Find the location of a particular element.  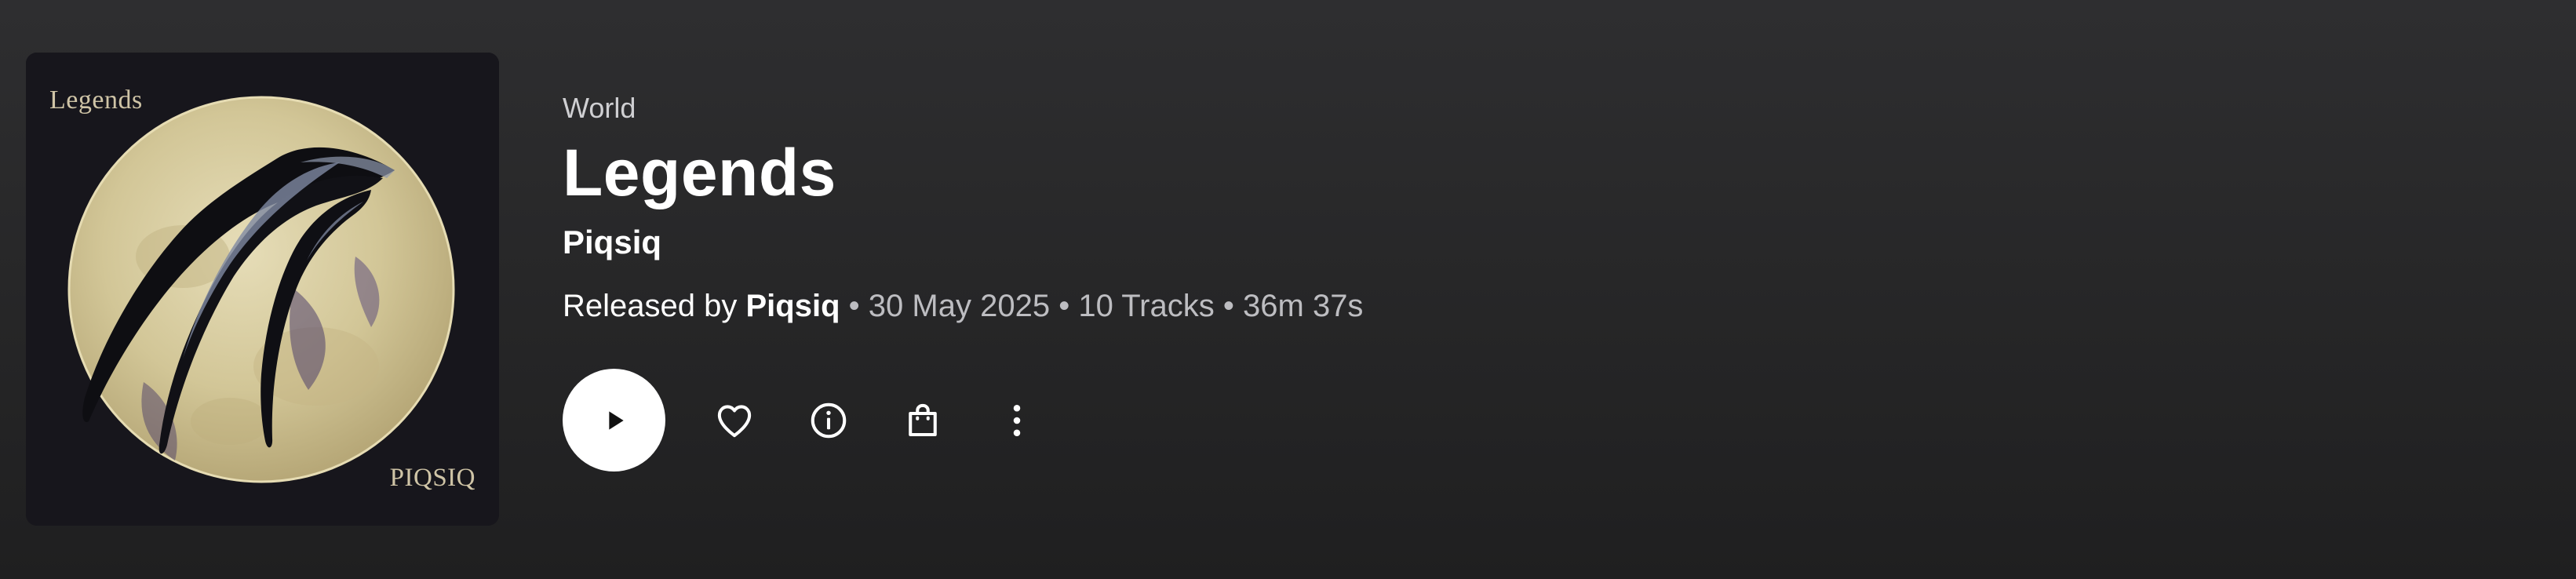

more-options-button is located at coordinates (1016, 420).